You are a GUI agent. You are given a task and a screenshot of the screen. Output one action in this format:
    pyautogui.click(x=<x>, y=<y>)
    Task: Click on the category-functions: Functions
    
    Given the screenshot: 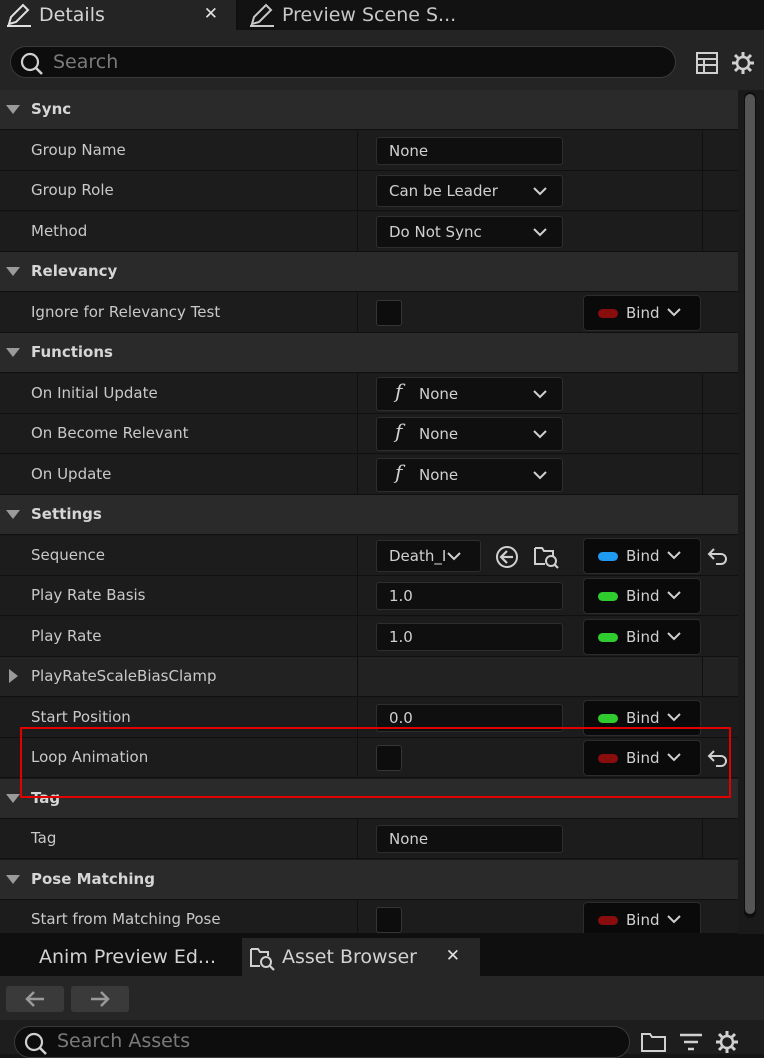 What is the action you would take?
    pyautogui.click(x=369, y=353)
    